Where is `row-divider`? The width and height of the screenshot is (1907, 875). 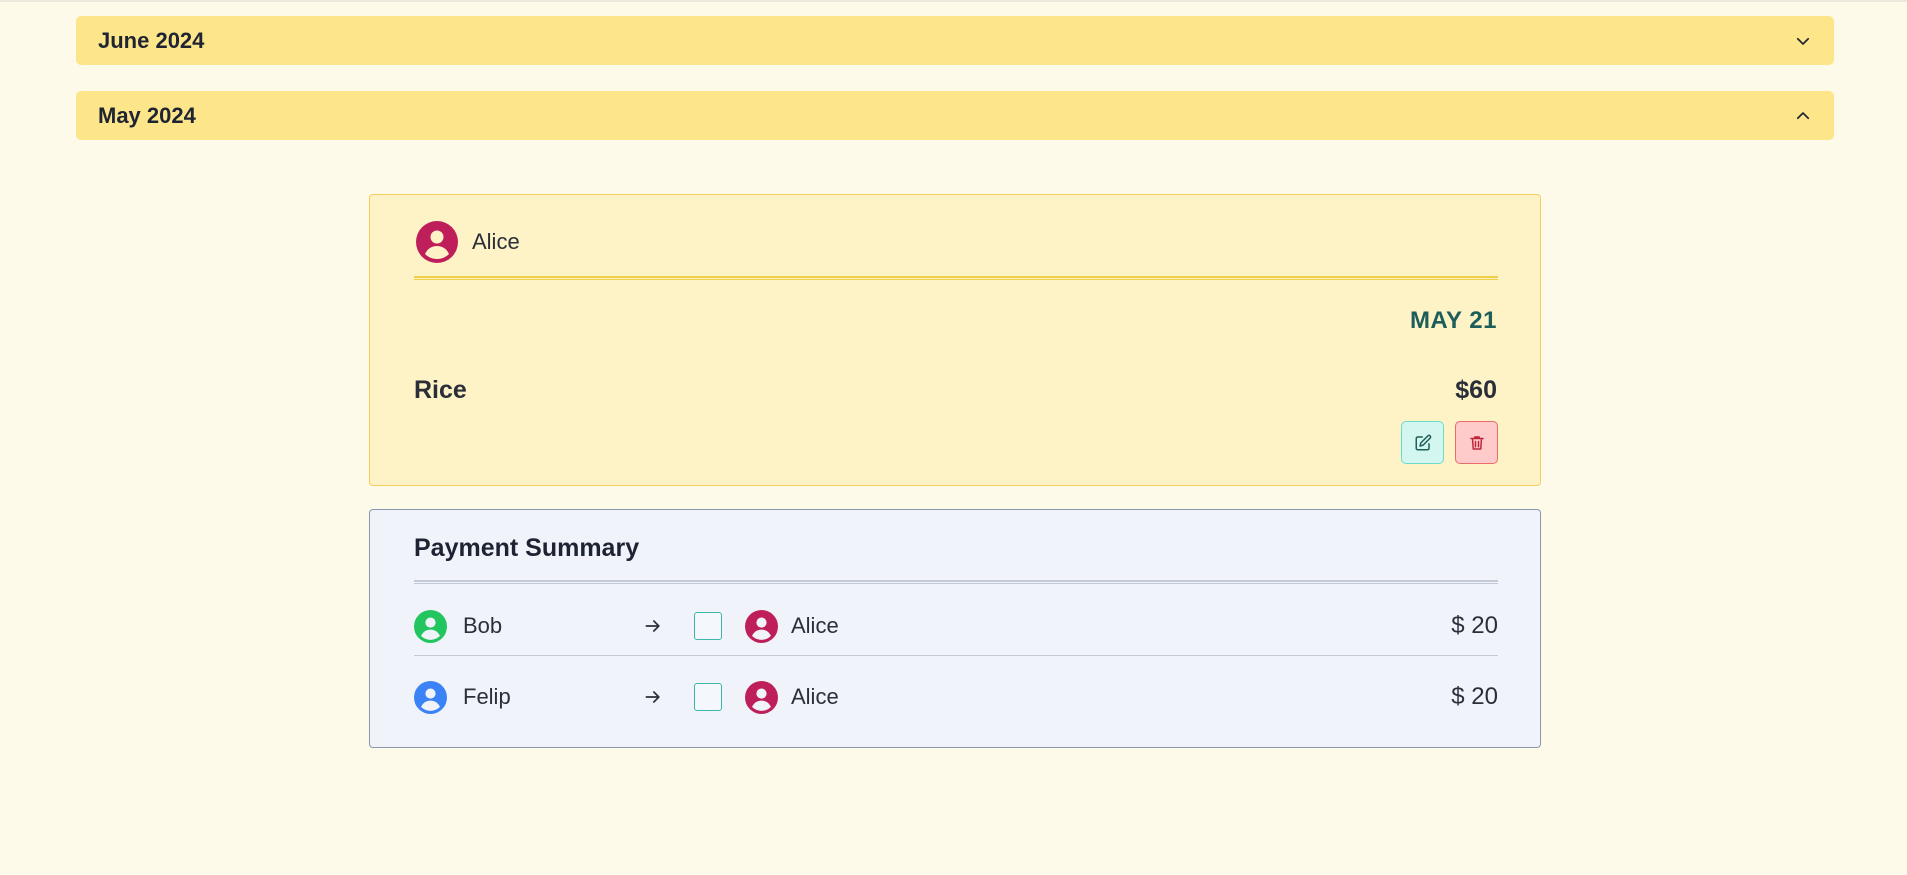 row-divider is located at coordinates (956, 655).